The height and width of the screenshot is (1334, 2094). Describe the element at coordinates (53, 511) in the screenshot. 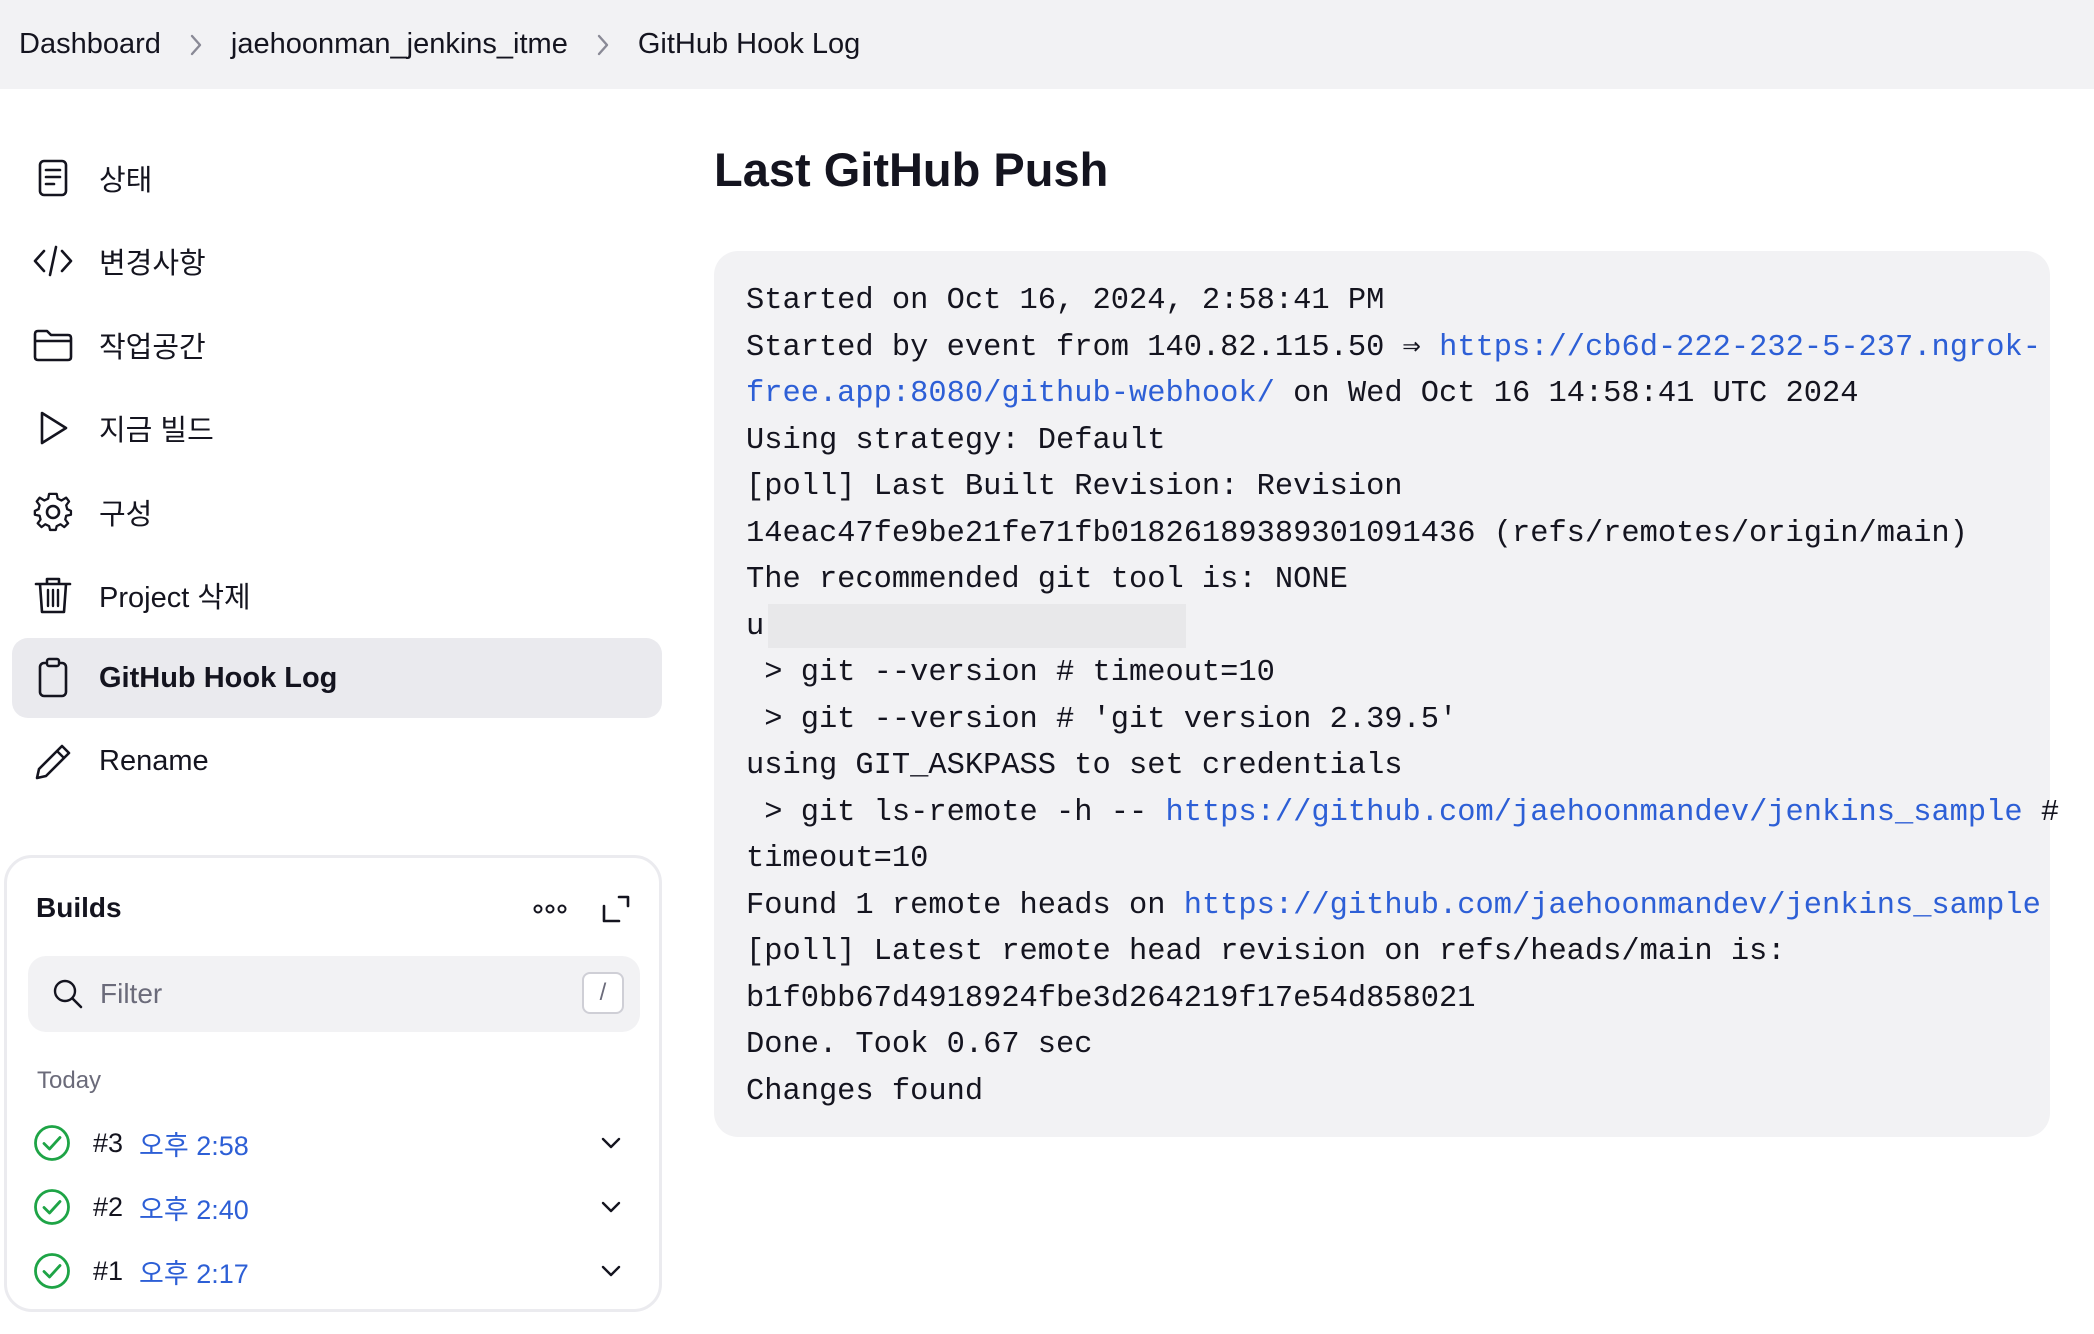

I see `gear-icon` at that location.